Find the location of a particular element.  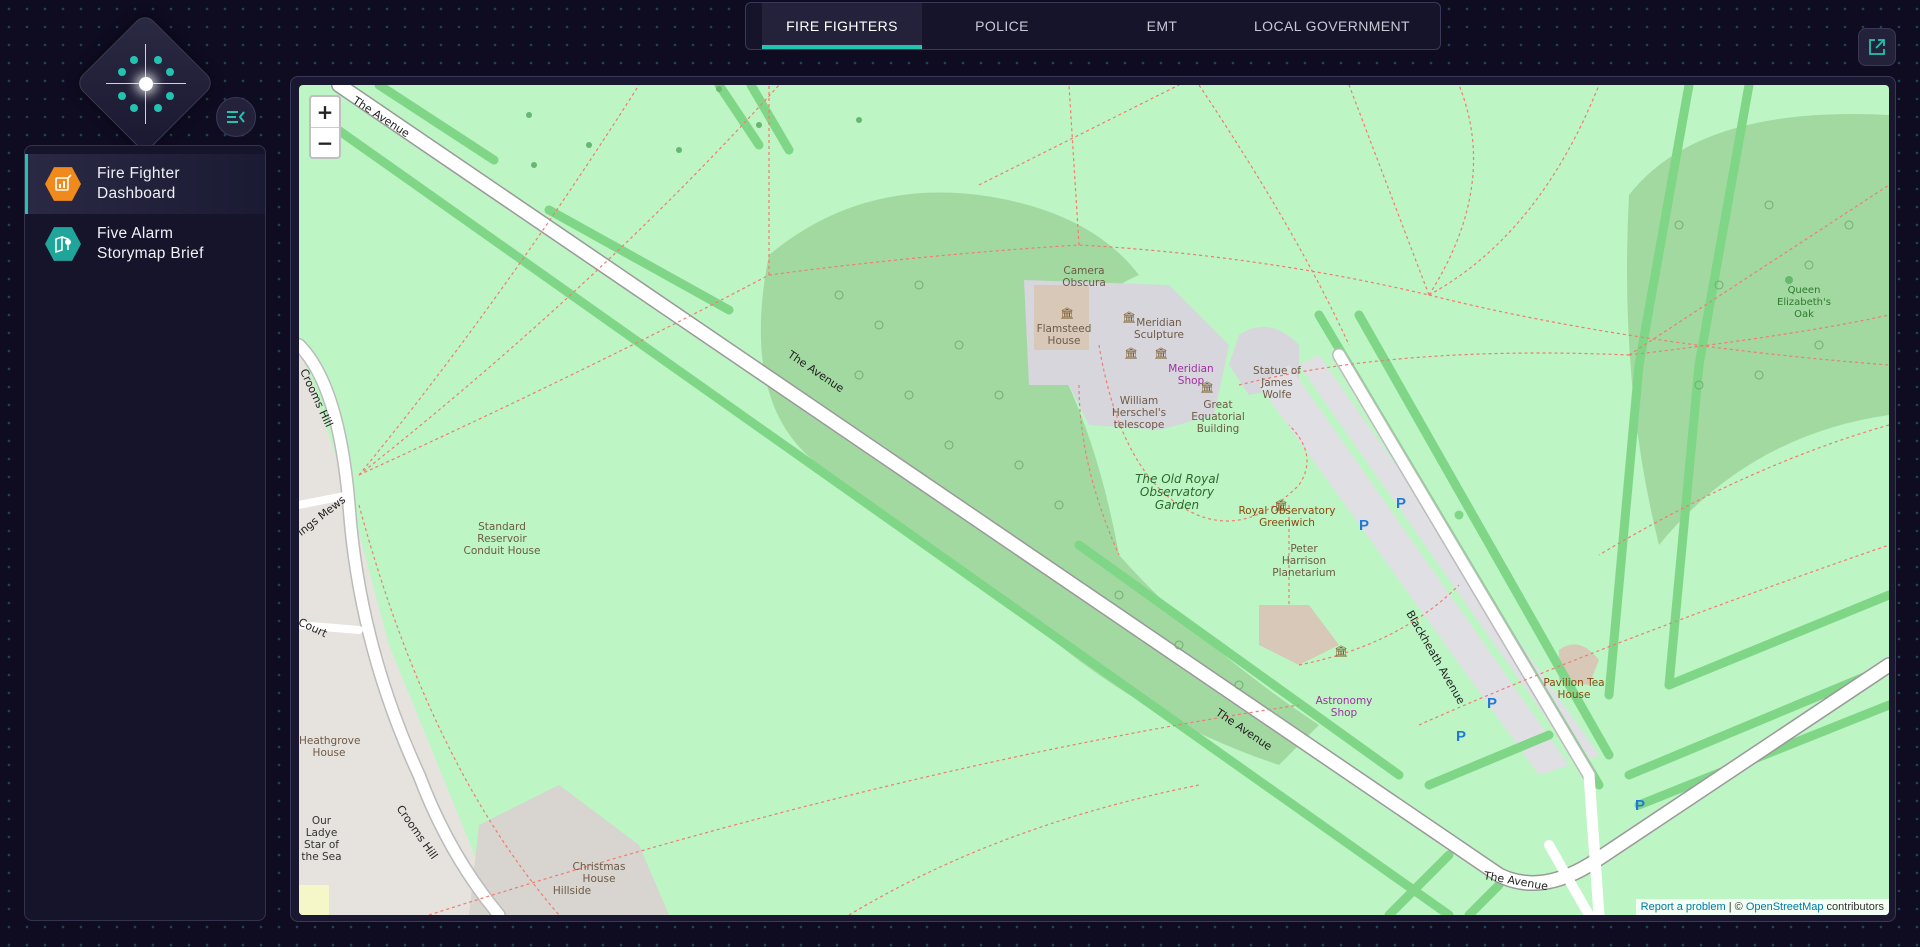

sidebar-item-fire-fighter-dashboard: Fire Fighter Dashboard is located at coordinates (145, 184).